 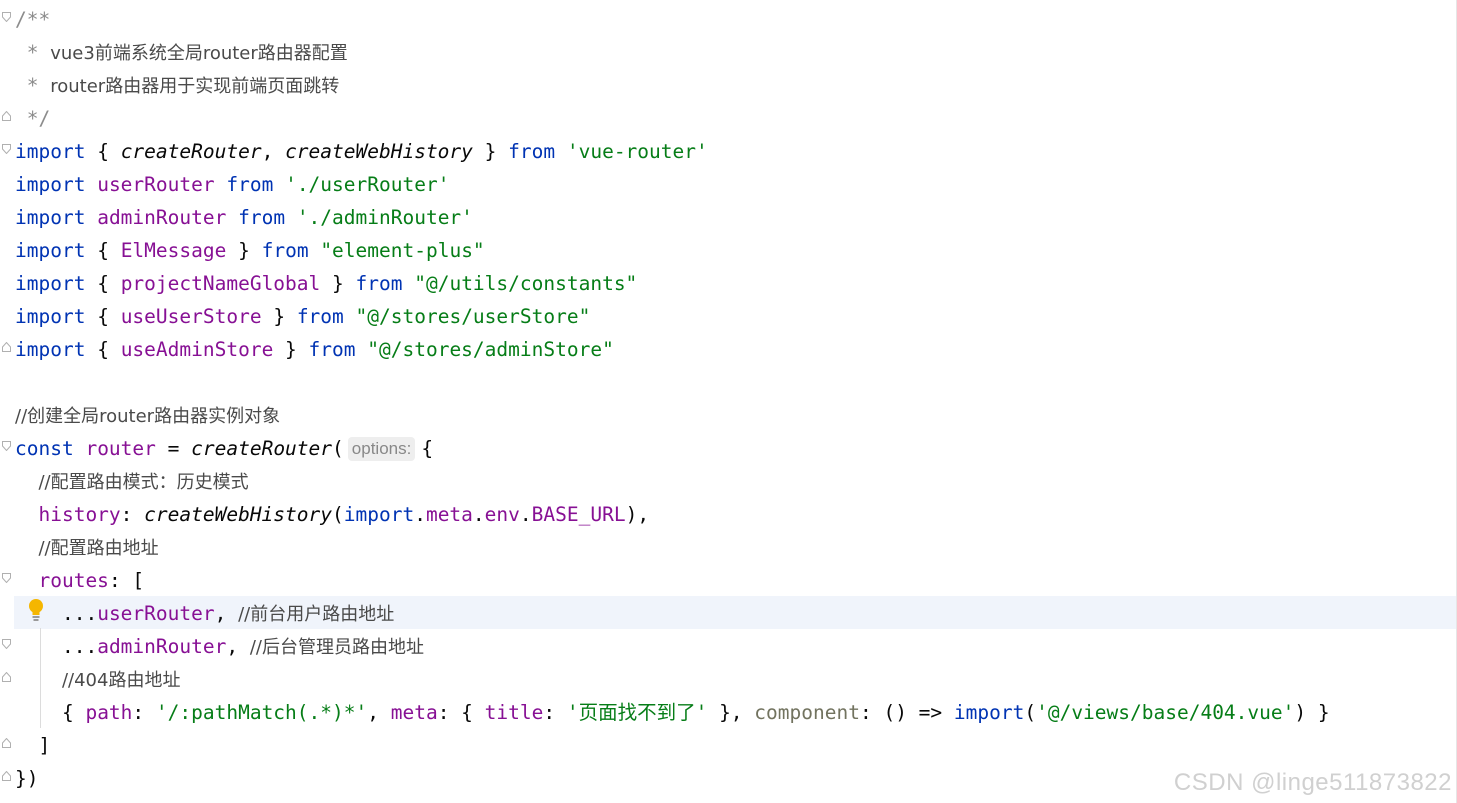 I want to click on code-line: import userRouter from './userRouter', so click(x=232, y=184).